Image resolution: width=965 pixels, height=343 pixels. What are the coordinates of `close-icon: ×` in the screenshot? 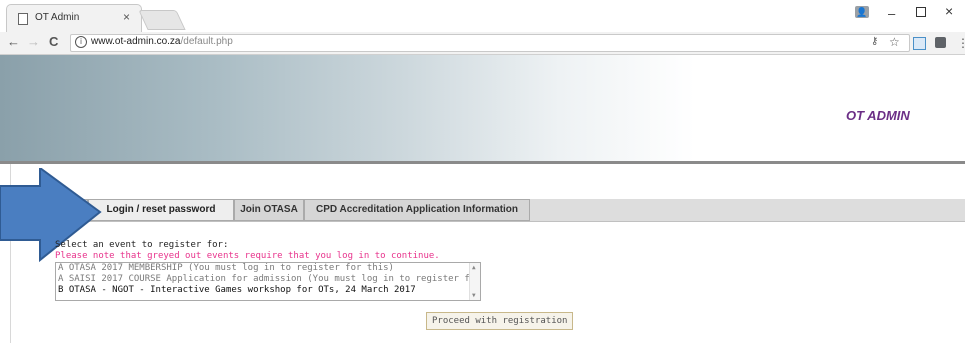 It's located at (126, 17).